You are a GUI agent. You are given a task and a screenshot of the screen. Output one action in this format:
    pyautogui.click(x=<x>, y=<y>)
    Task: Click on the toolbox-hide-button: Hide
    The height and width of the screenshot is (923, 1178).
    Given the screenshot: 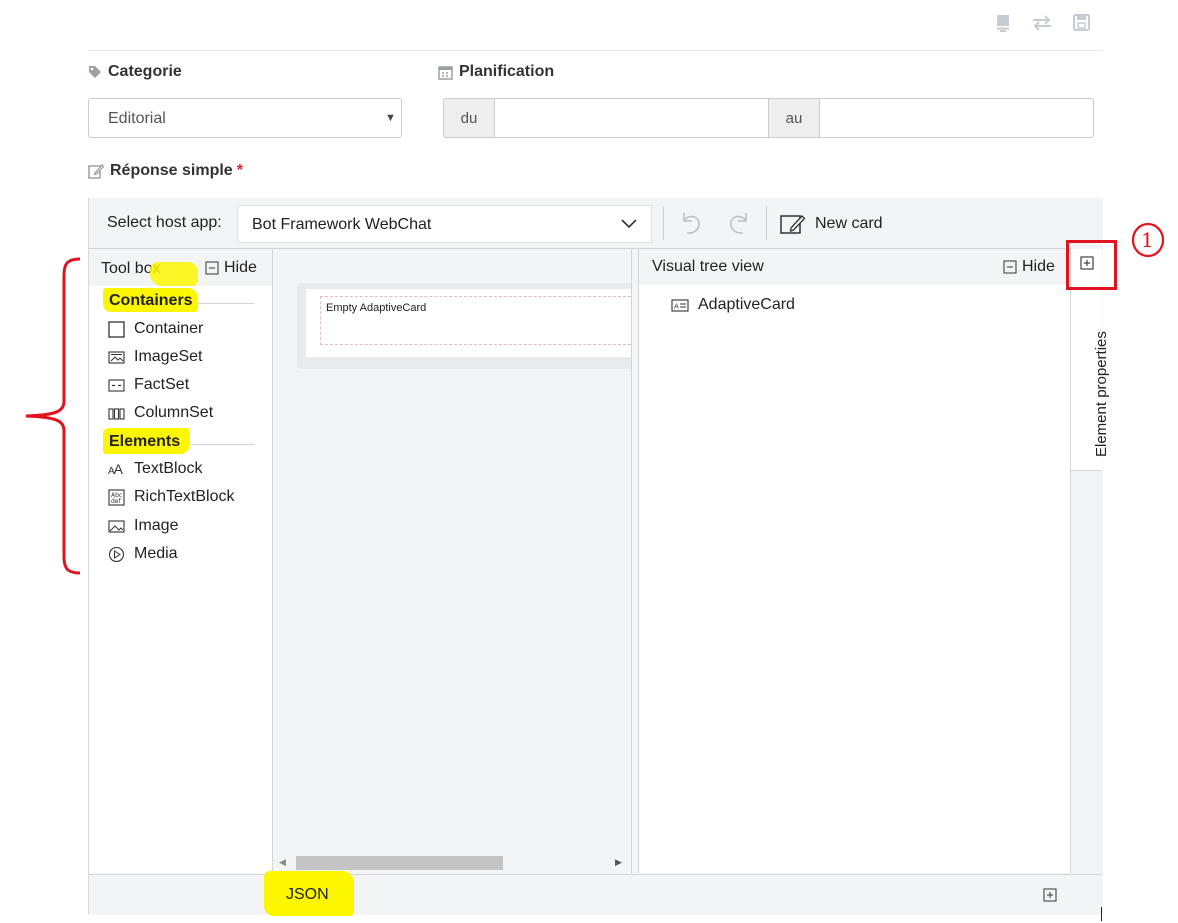 What is the action you would take?
    pyautogui.click(x=231, y=268)
    